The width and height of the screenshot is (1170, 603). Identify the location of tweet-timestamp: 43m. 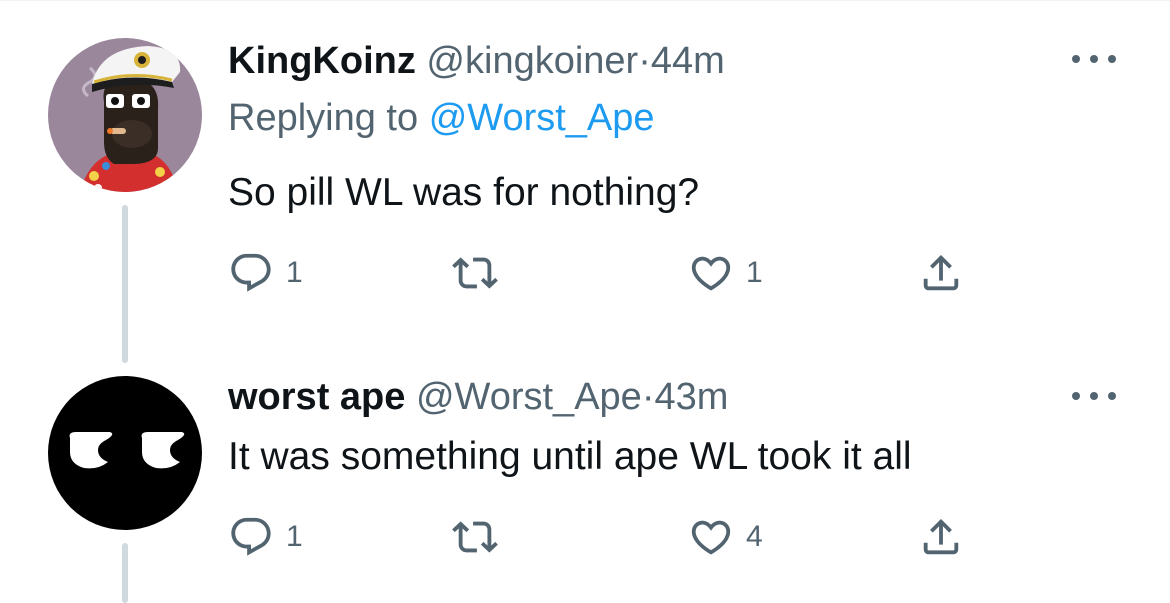
(691, 397).